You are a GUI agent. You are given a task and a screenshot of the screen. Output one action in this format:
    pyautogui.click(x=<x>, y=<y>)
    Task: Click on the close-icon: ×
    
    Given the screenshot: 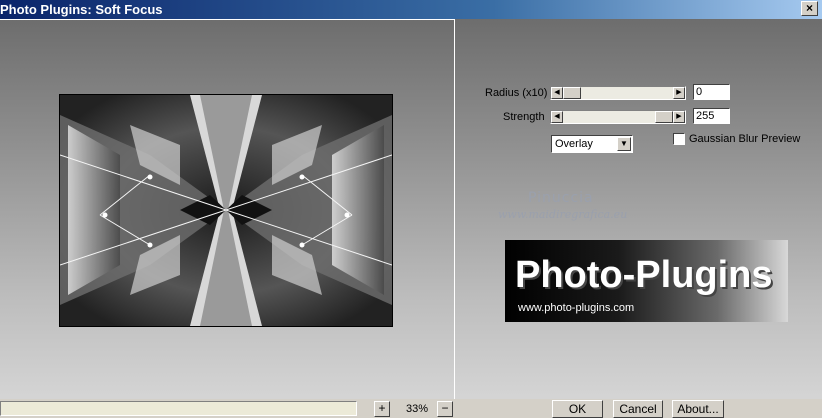 What is the action you would take?
    pyautogui.click(x=809, y=8)
    